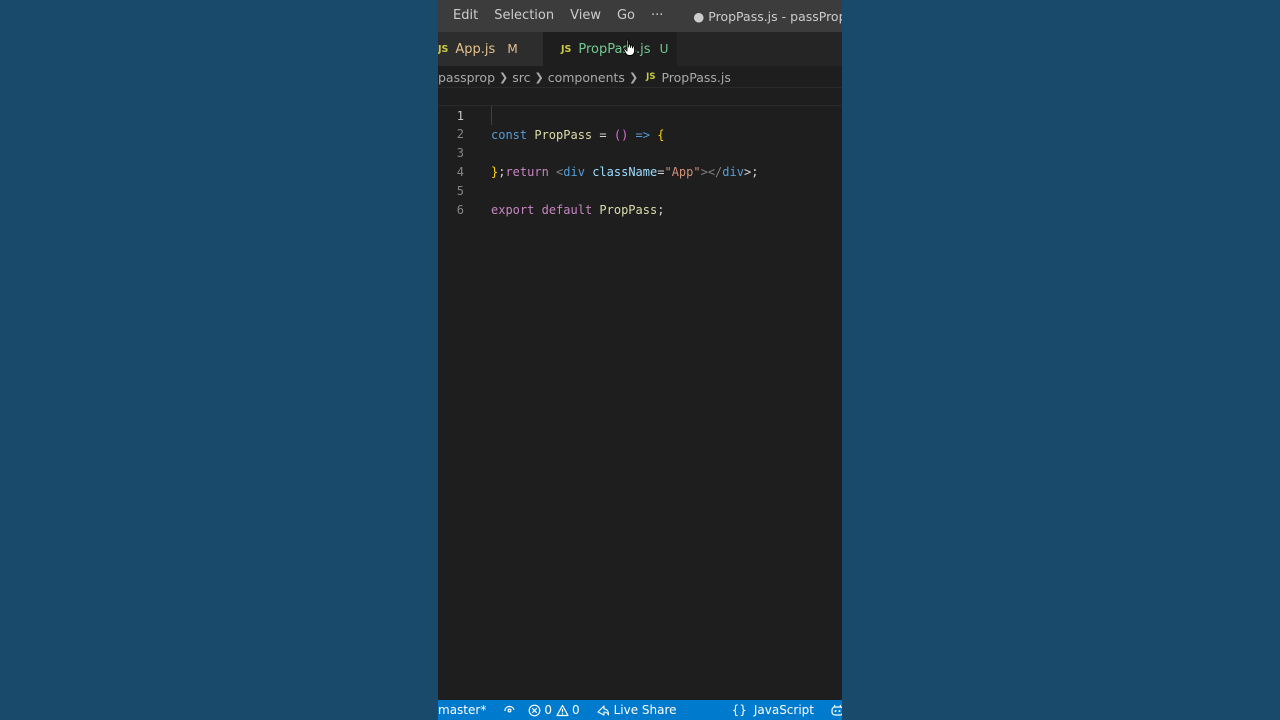 The width and height of the screenshot is (1280, 720). I want to click on git-branch-status: master*, so click(462, 710).